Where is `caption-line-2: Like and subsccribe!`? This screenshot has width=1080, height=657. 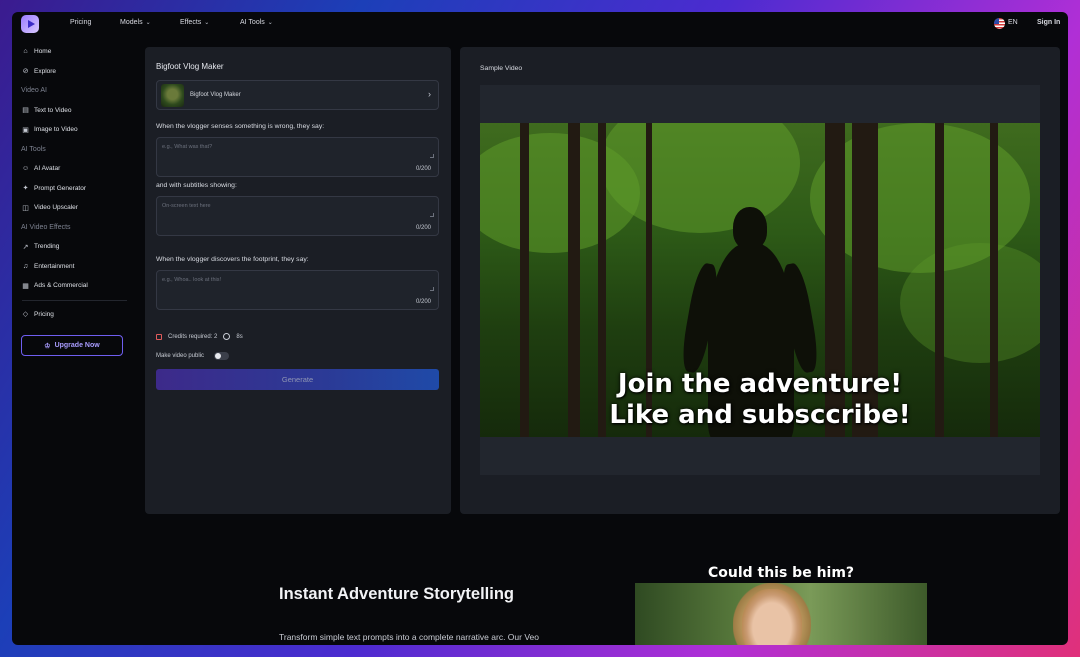
caption-line-2: Like and subsccribe! is located at coordinates (760, 415).